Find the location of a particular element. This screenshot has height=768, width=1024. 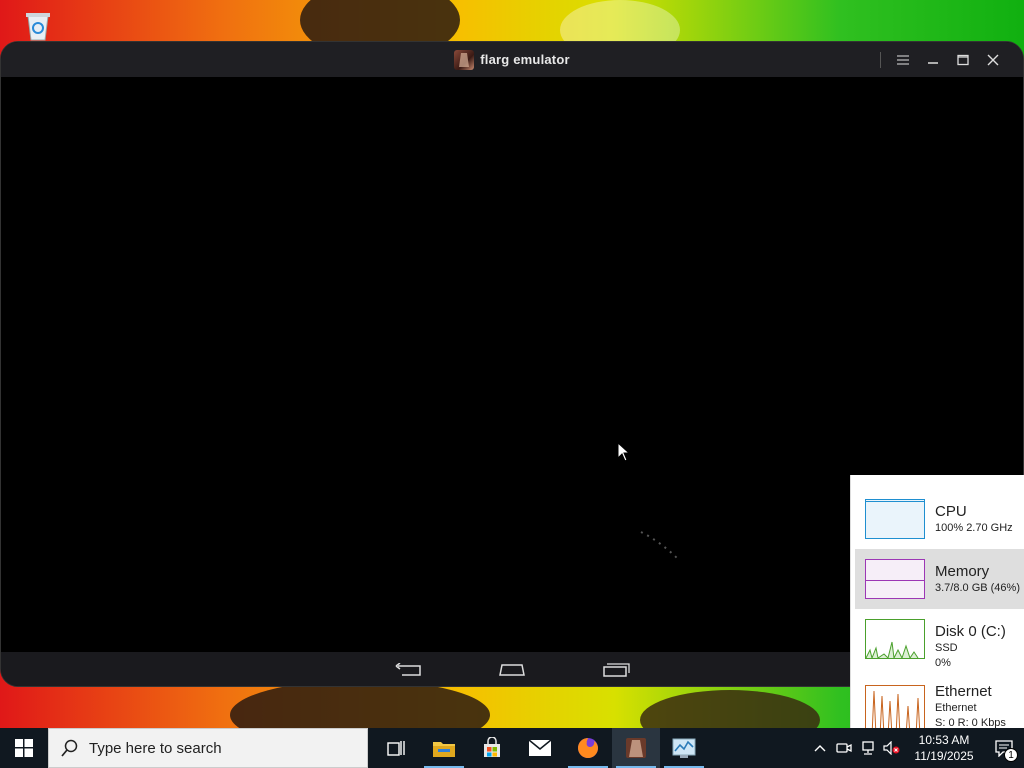

network-icon is located at coordinates (868, 748).